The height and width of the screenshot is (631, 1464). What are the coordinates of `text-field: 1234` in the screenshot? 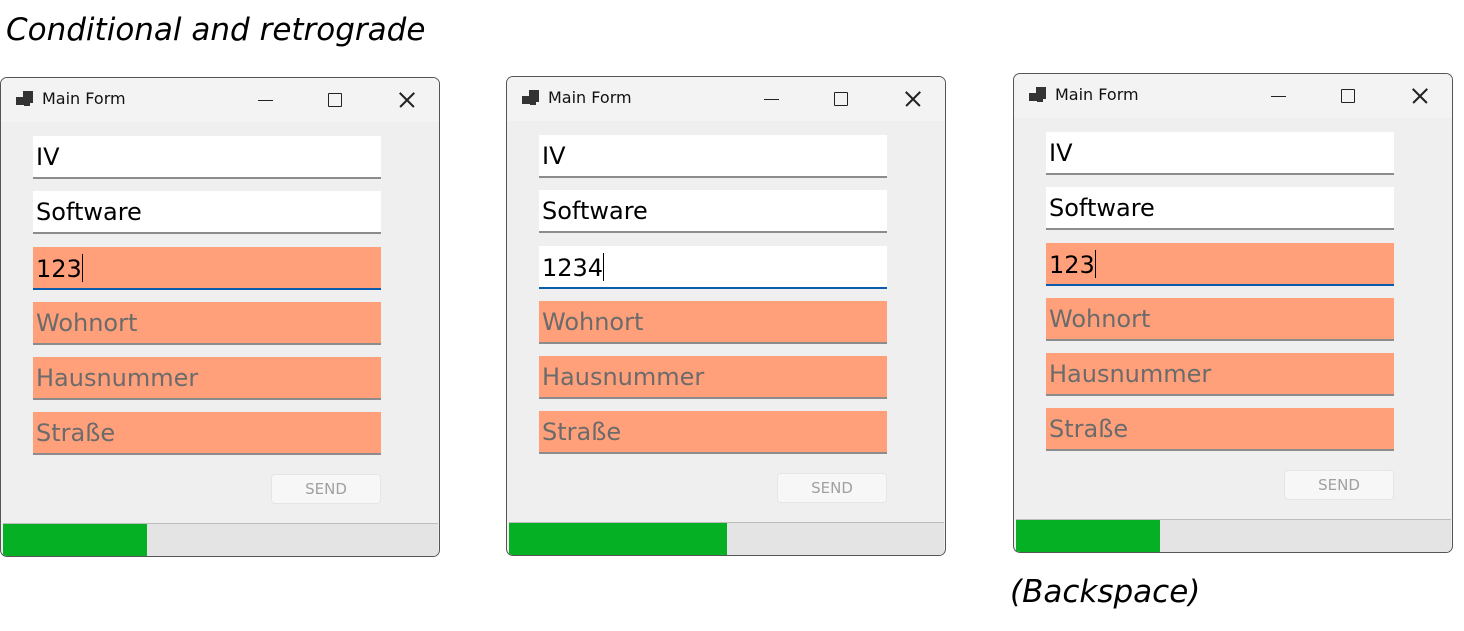 It's located at (713, 267).